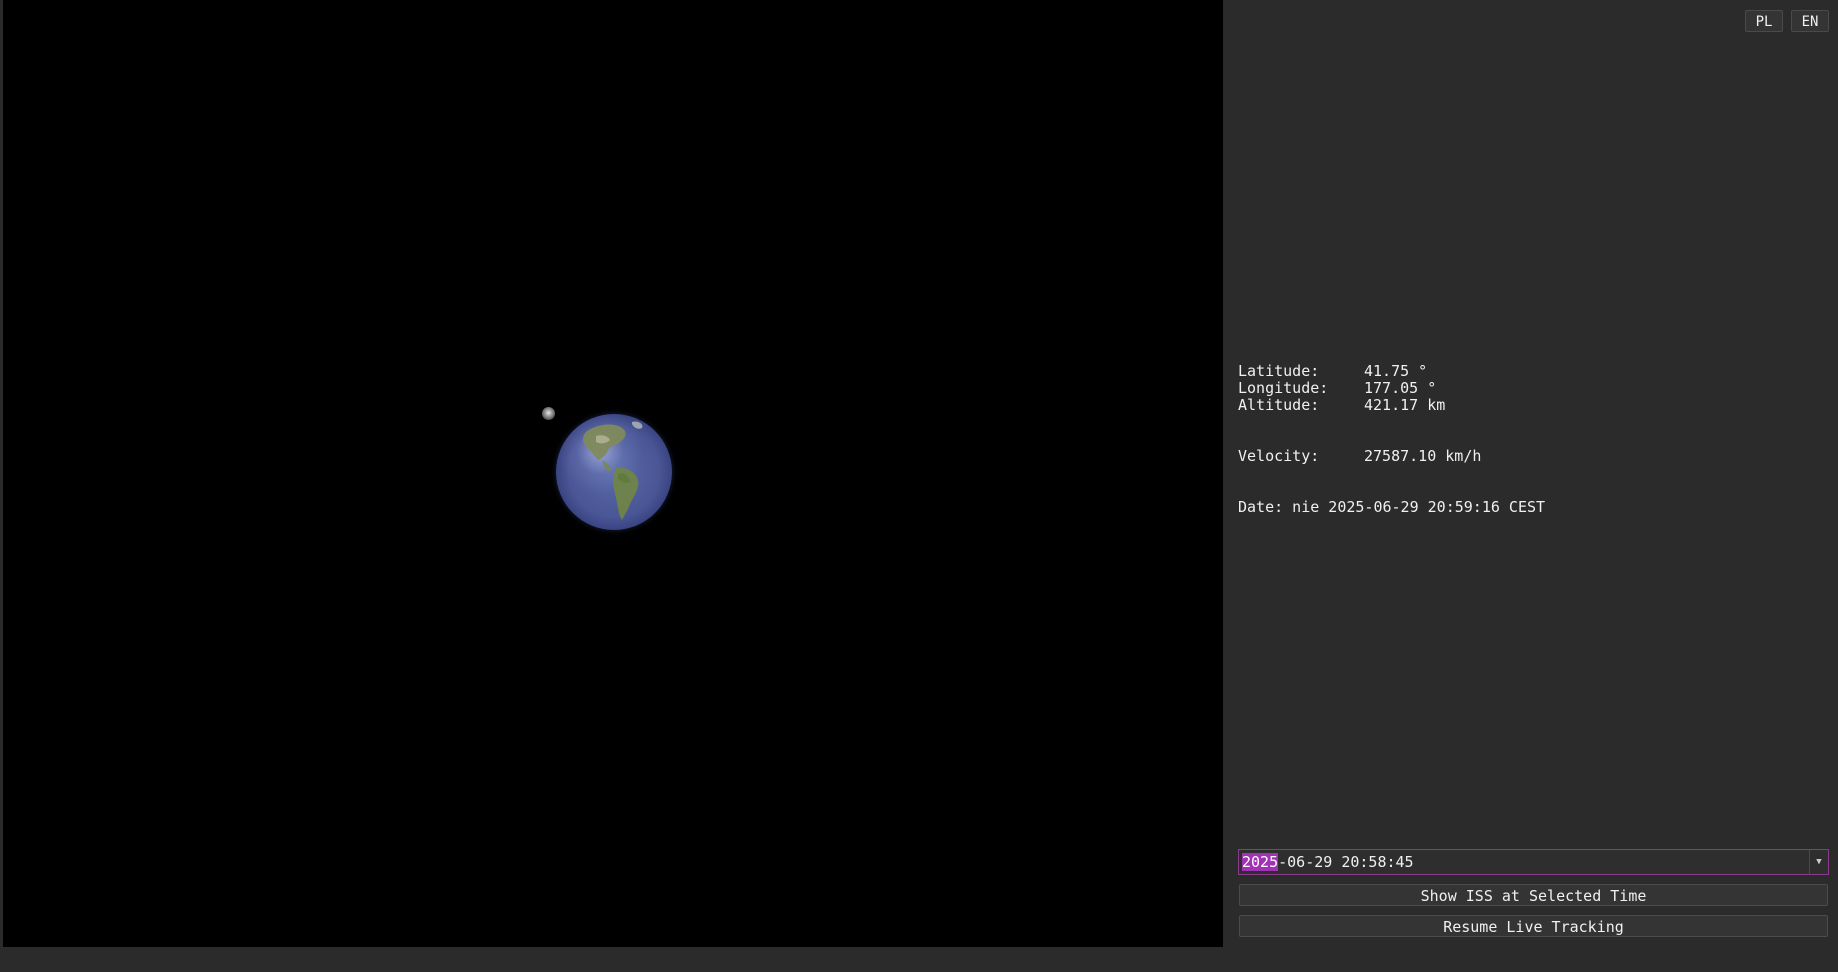  What do you see at coordinates (1764, 21) in the screenshot?
I see `language-pl-button: PL` at bounding box center [1764, 21].